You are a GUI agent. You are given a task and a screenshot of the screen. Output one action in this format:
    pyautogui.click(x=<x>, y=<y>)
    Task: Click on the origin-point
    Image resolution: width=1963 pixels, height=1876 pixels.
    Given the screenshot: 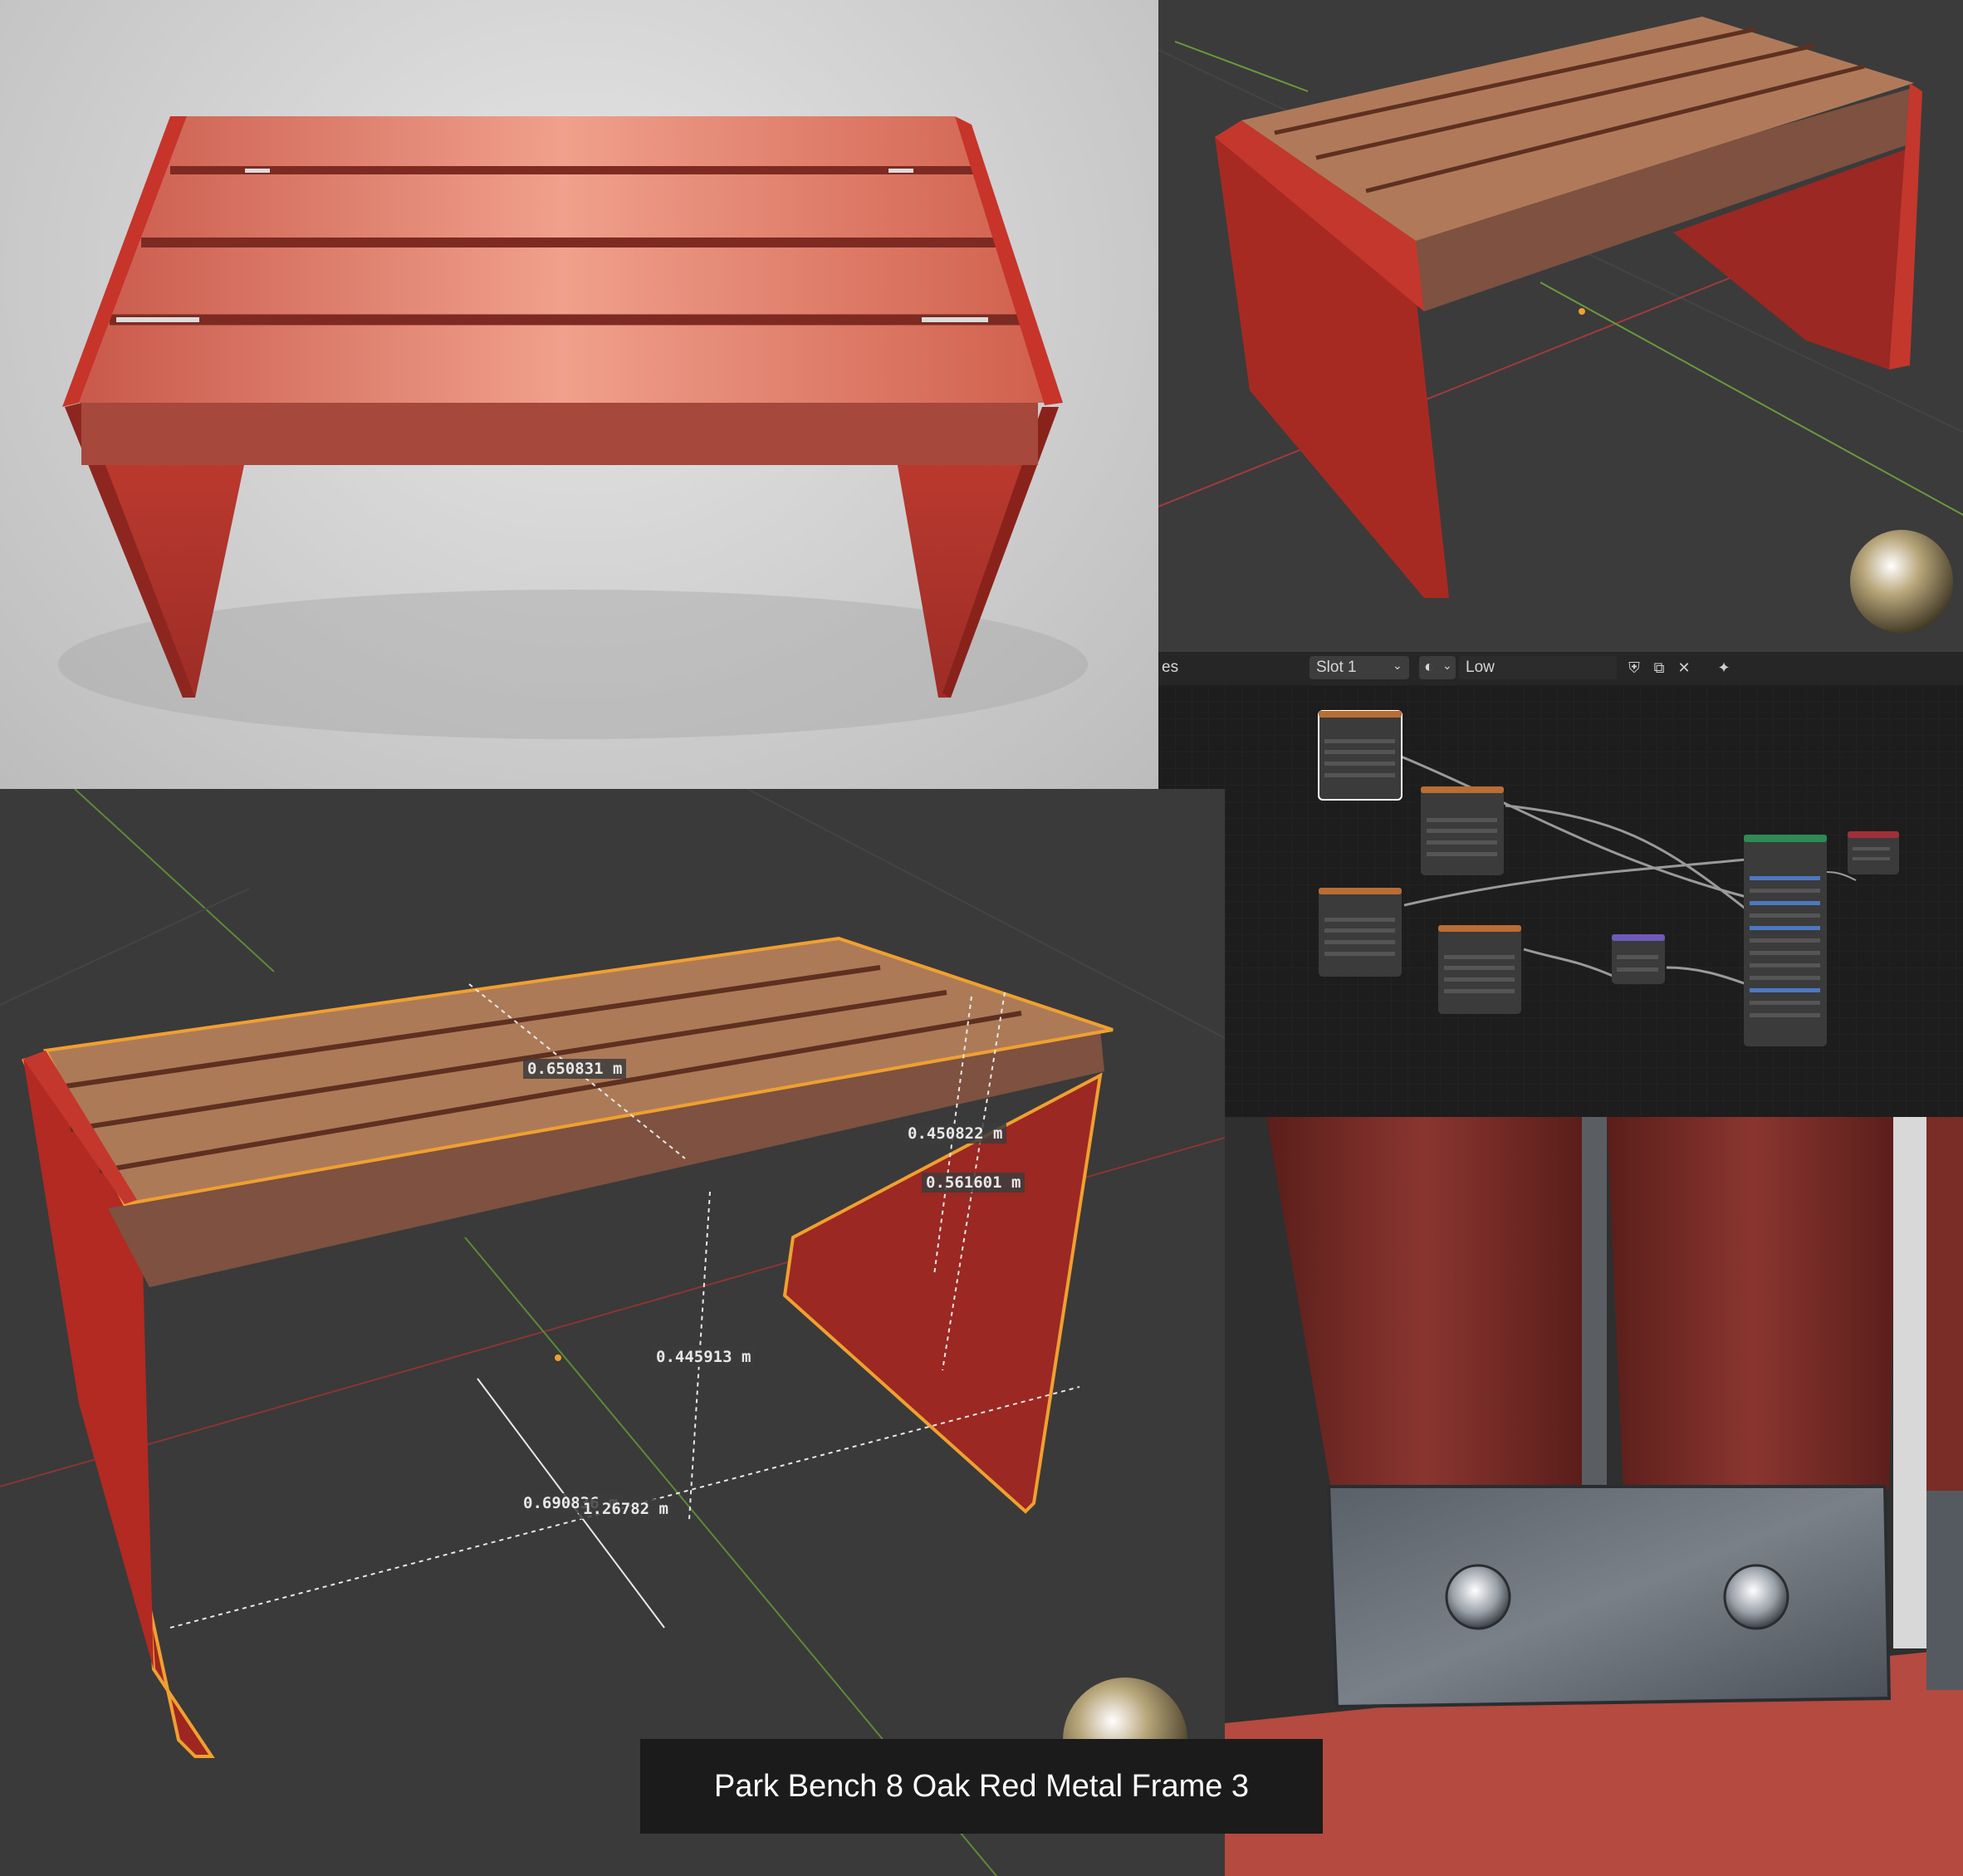 What is the action you would take?
    pyautogui.click(x=1582, y=311)
    